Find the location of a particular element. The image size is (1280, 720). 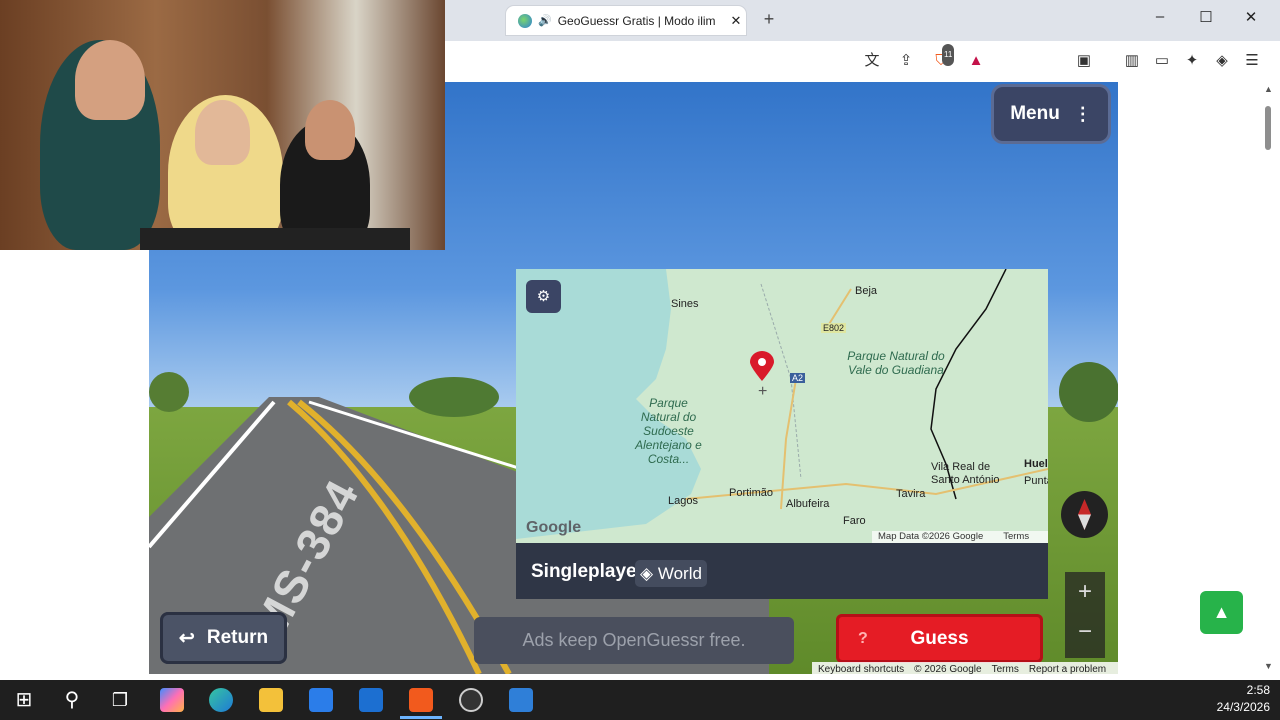

keyboard-shortcuts-link: Keyboard shortcuts is located at coordinates (861, 669).